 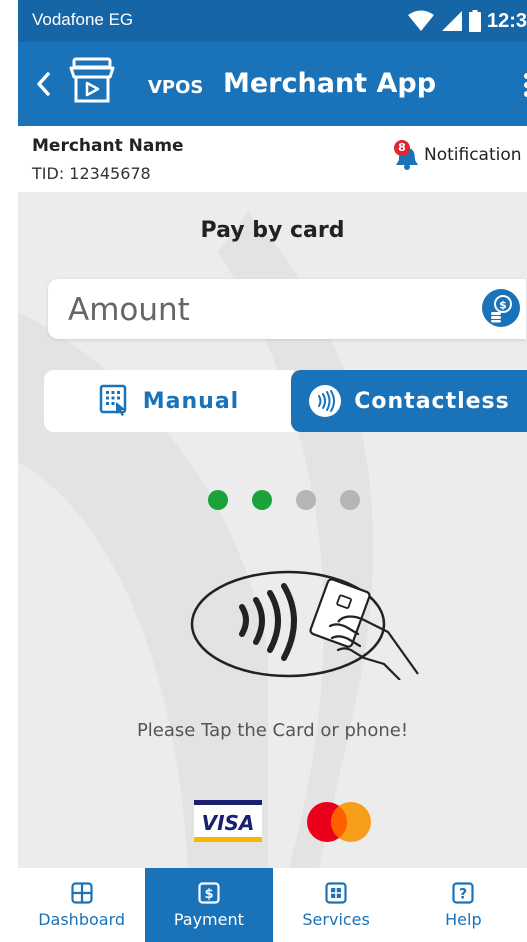 I want to click on status-bar: Vodafone EG 12:3, so click(x=272, y=21).